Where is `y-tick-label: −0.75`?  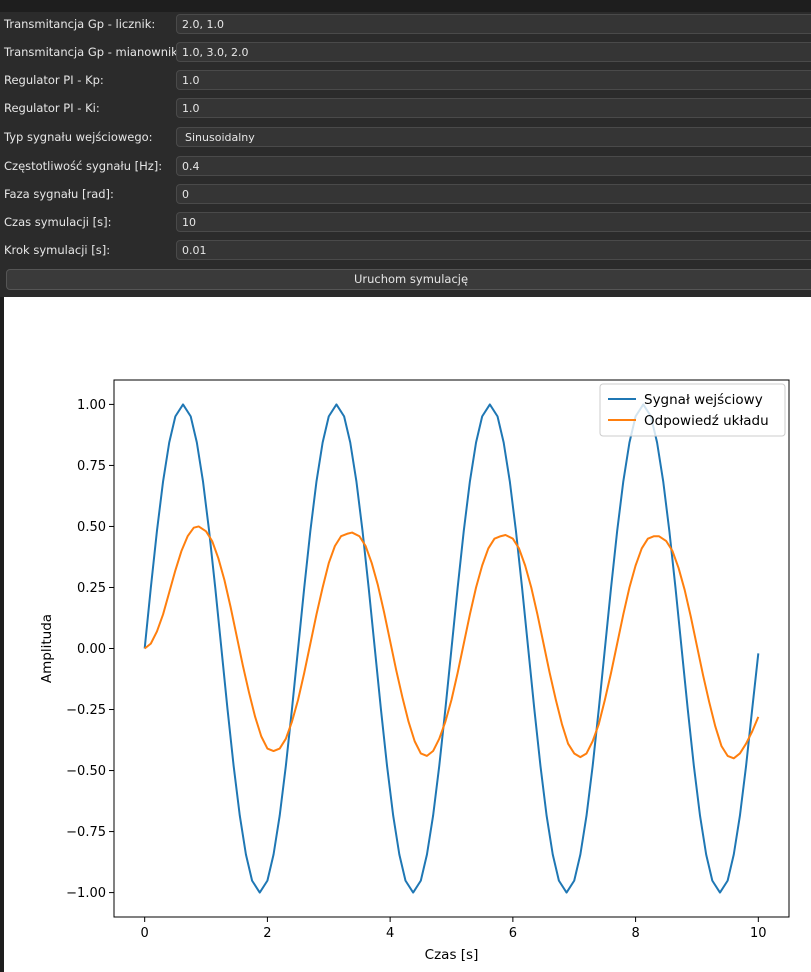 y-tick-label: −0.75 is located at coordinates (86, 832).